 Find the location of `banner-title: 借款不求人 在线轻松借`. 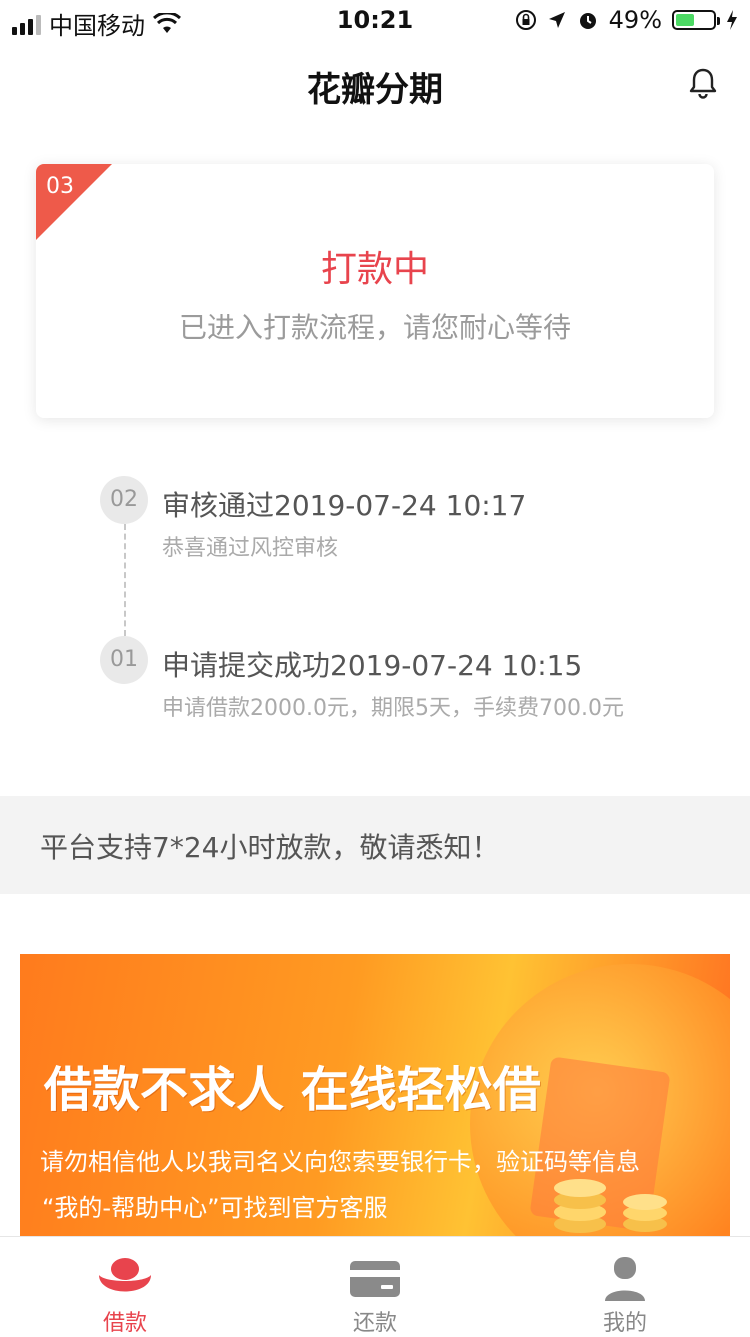

banner-title: 借款不求人 在线轻松借 is located at coordinates (292, 1090).